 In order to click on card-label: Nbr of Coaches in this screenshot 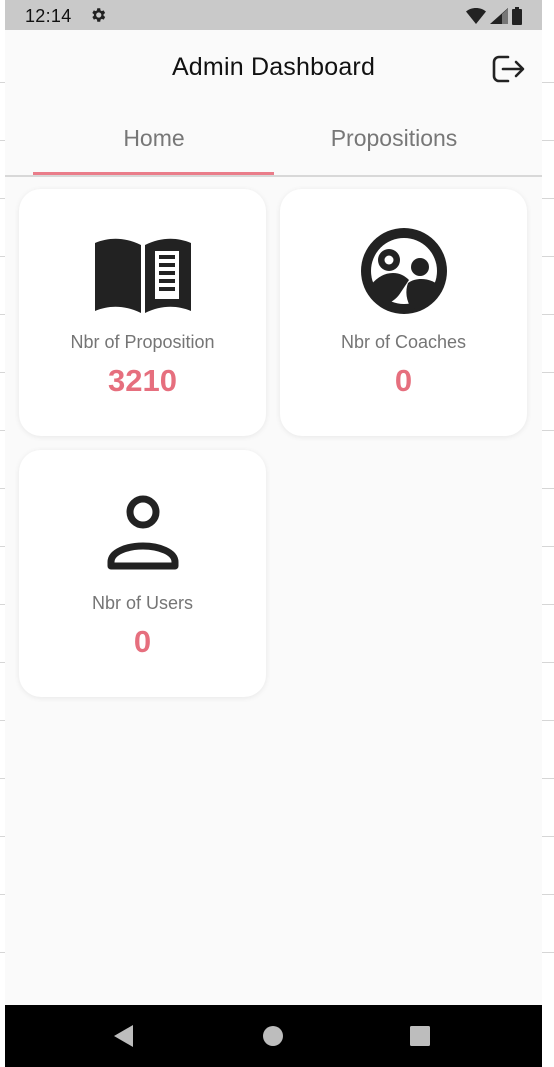, I will do `click(403, 342)`.